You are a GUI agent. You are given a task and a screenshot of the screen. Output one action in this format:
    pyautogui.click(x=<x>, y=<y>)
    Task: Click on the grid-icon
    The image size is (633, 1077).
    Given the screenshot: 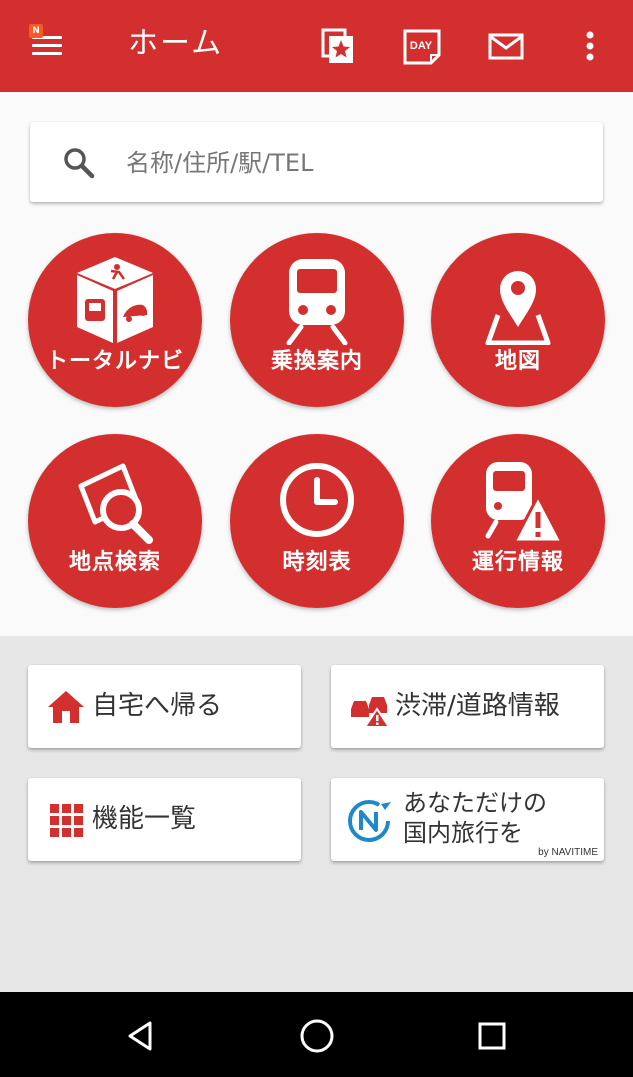 What is the action you would take?
    pyautogui.click(x=66, y=820)
    